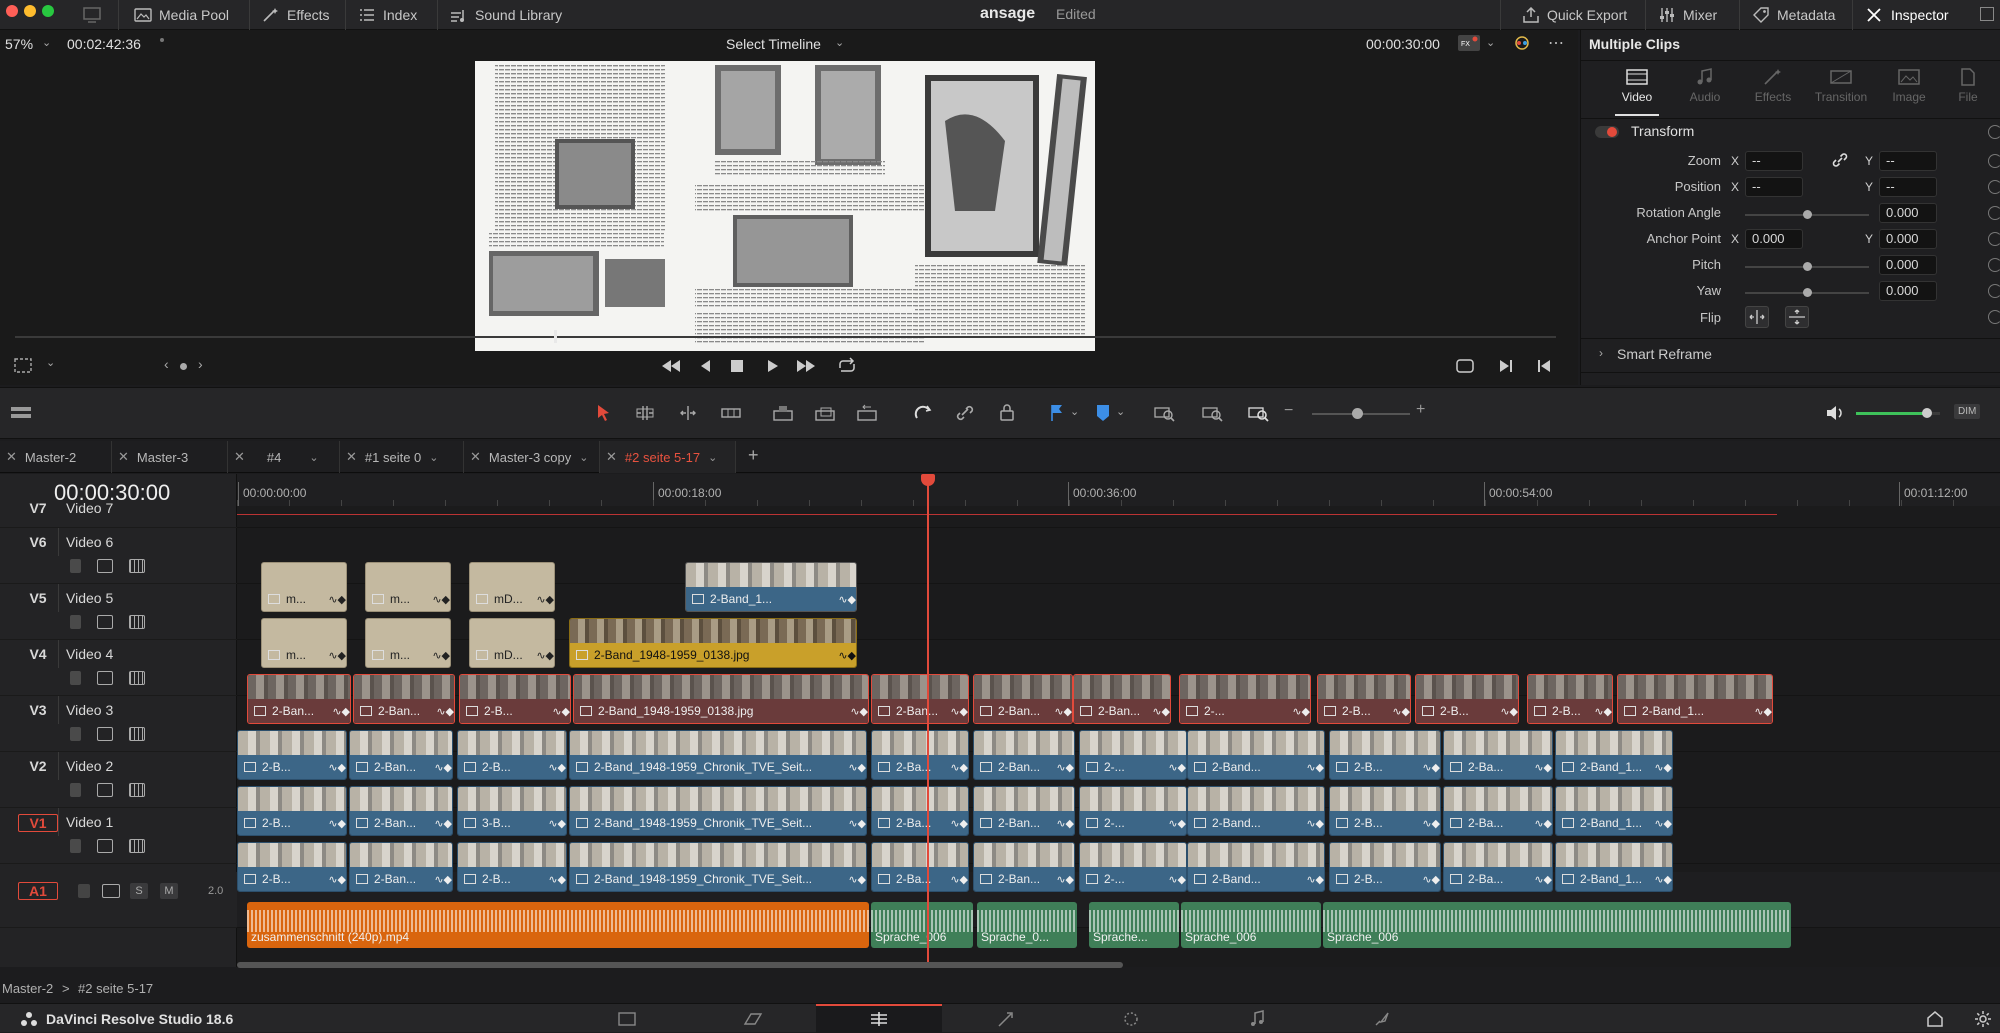 This screenshot has height=1033, width=2000. What do you see at coordinates (89, 542) in the screenshot?
I see `track-name: Video 6` at bounding box center [89, 542].